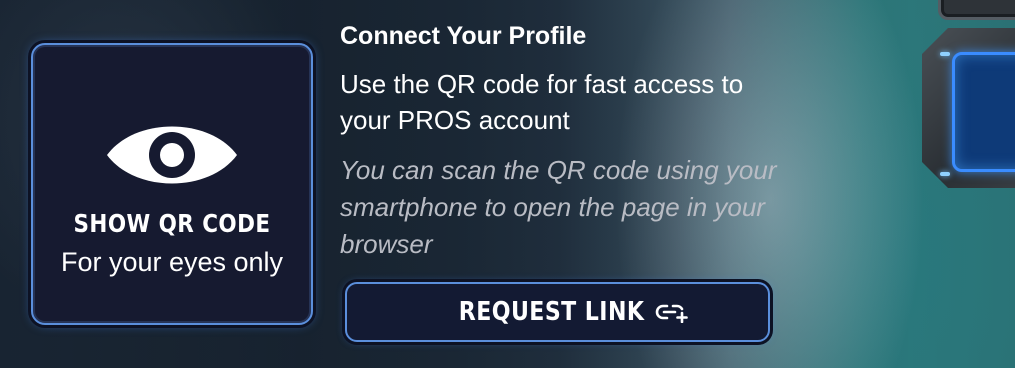 The height and width of the screenshot is (368, 1015). Describe the element at coordinates (172, 262) in the screenshot. I see `qr-card-subtitle: For your eyes only` at that location.